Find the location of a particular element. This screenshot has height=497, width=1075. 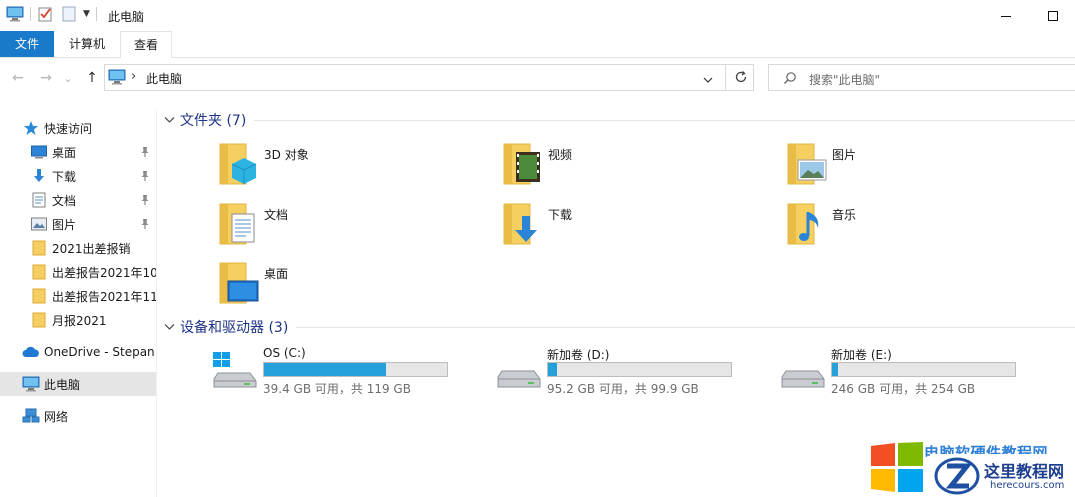

search-input: 搜索"此电脑" is located at coordinates (844, 79).